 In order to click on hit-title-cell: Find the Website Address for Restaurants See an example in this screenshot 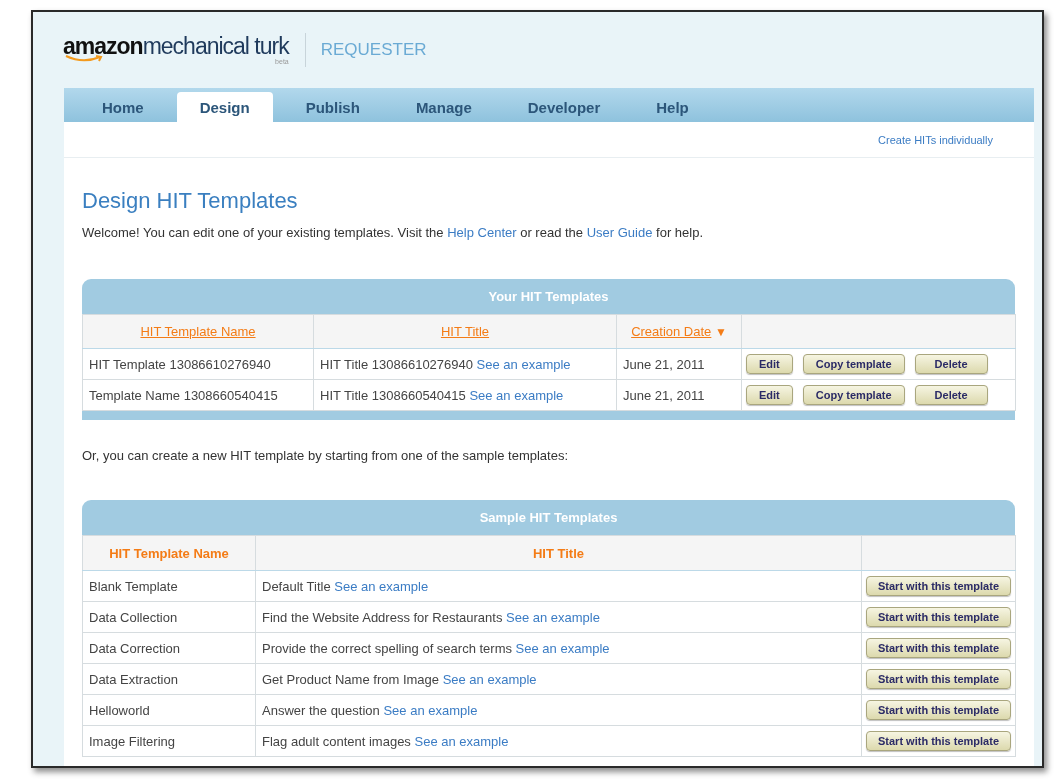, I will do `click(558, 617)`.